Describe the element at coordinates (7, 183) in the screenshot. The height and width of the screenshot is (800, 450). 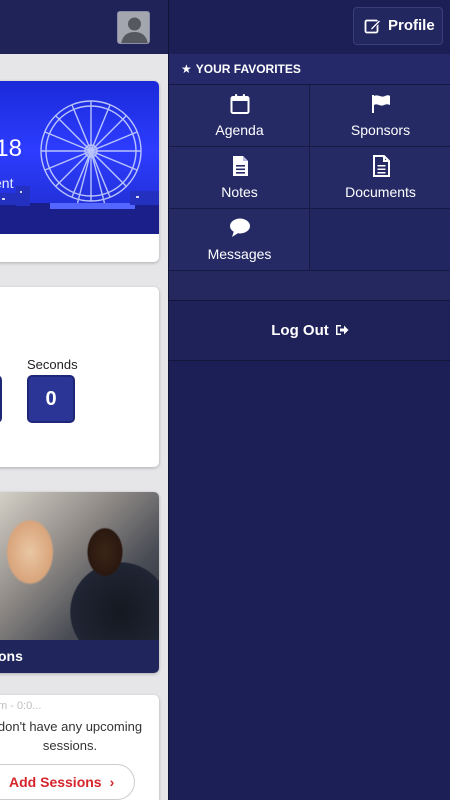
I see `event-subtitle-text: ent` at that location.